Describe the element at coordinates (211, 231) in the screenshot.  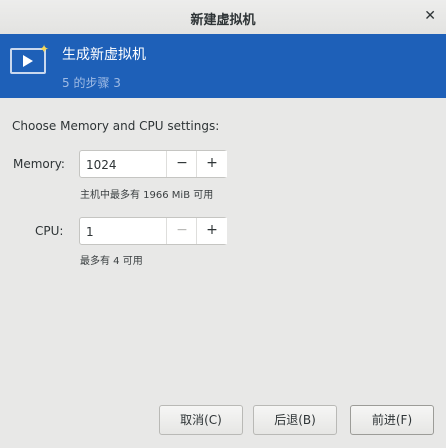
I see `cpu-increment-button: +` at that location.